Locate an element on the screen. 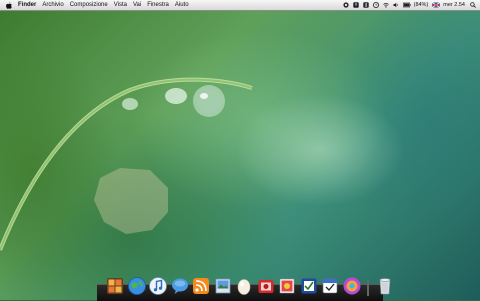  calendar-check-icon is located at coordinates (330, 286).